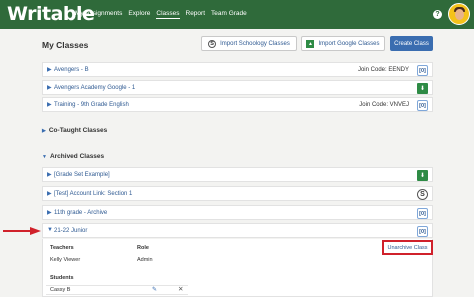 The height and width of the screenshot is (297, 474). What do you see at coordinates (168, 14) in the screenshot?
I see `nav-classes: Classes` at bounding box center [168, 14].